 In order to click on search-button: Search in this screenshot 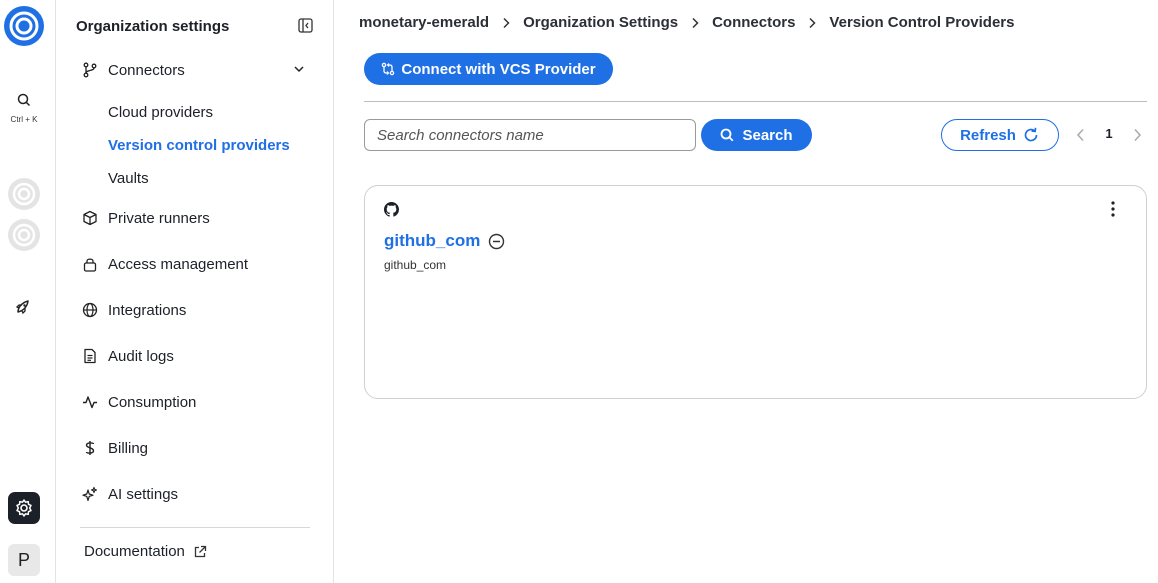, I will do `click(756, 135)`.